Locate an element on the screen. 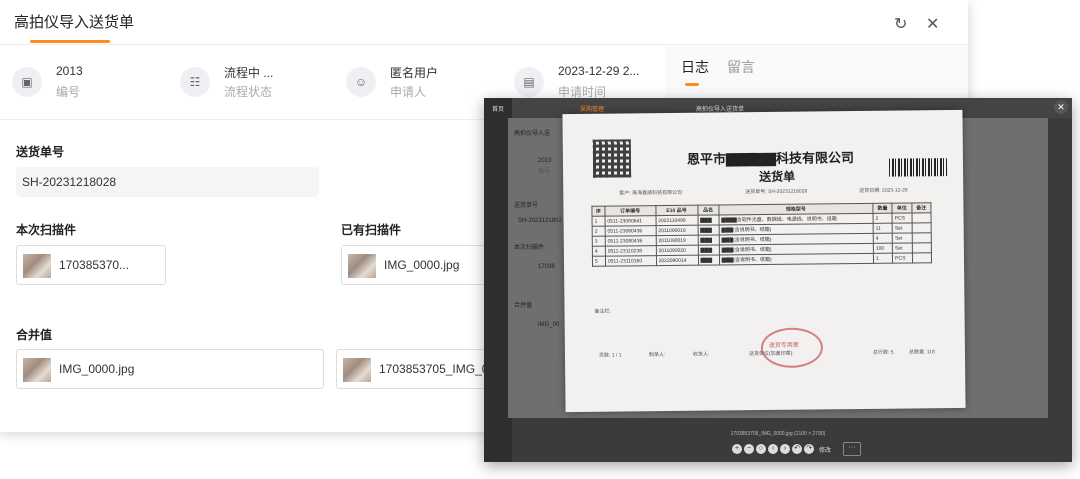 The height and width of the screenshot is (479, 1080). doc-table-header-cell: 品名 is located at coordinates (708, 210).